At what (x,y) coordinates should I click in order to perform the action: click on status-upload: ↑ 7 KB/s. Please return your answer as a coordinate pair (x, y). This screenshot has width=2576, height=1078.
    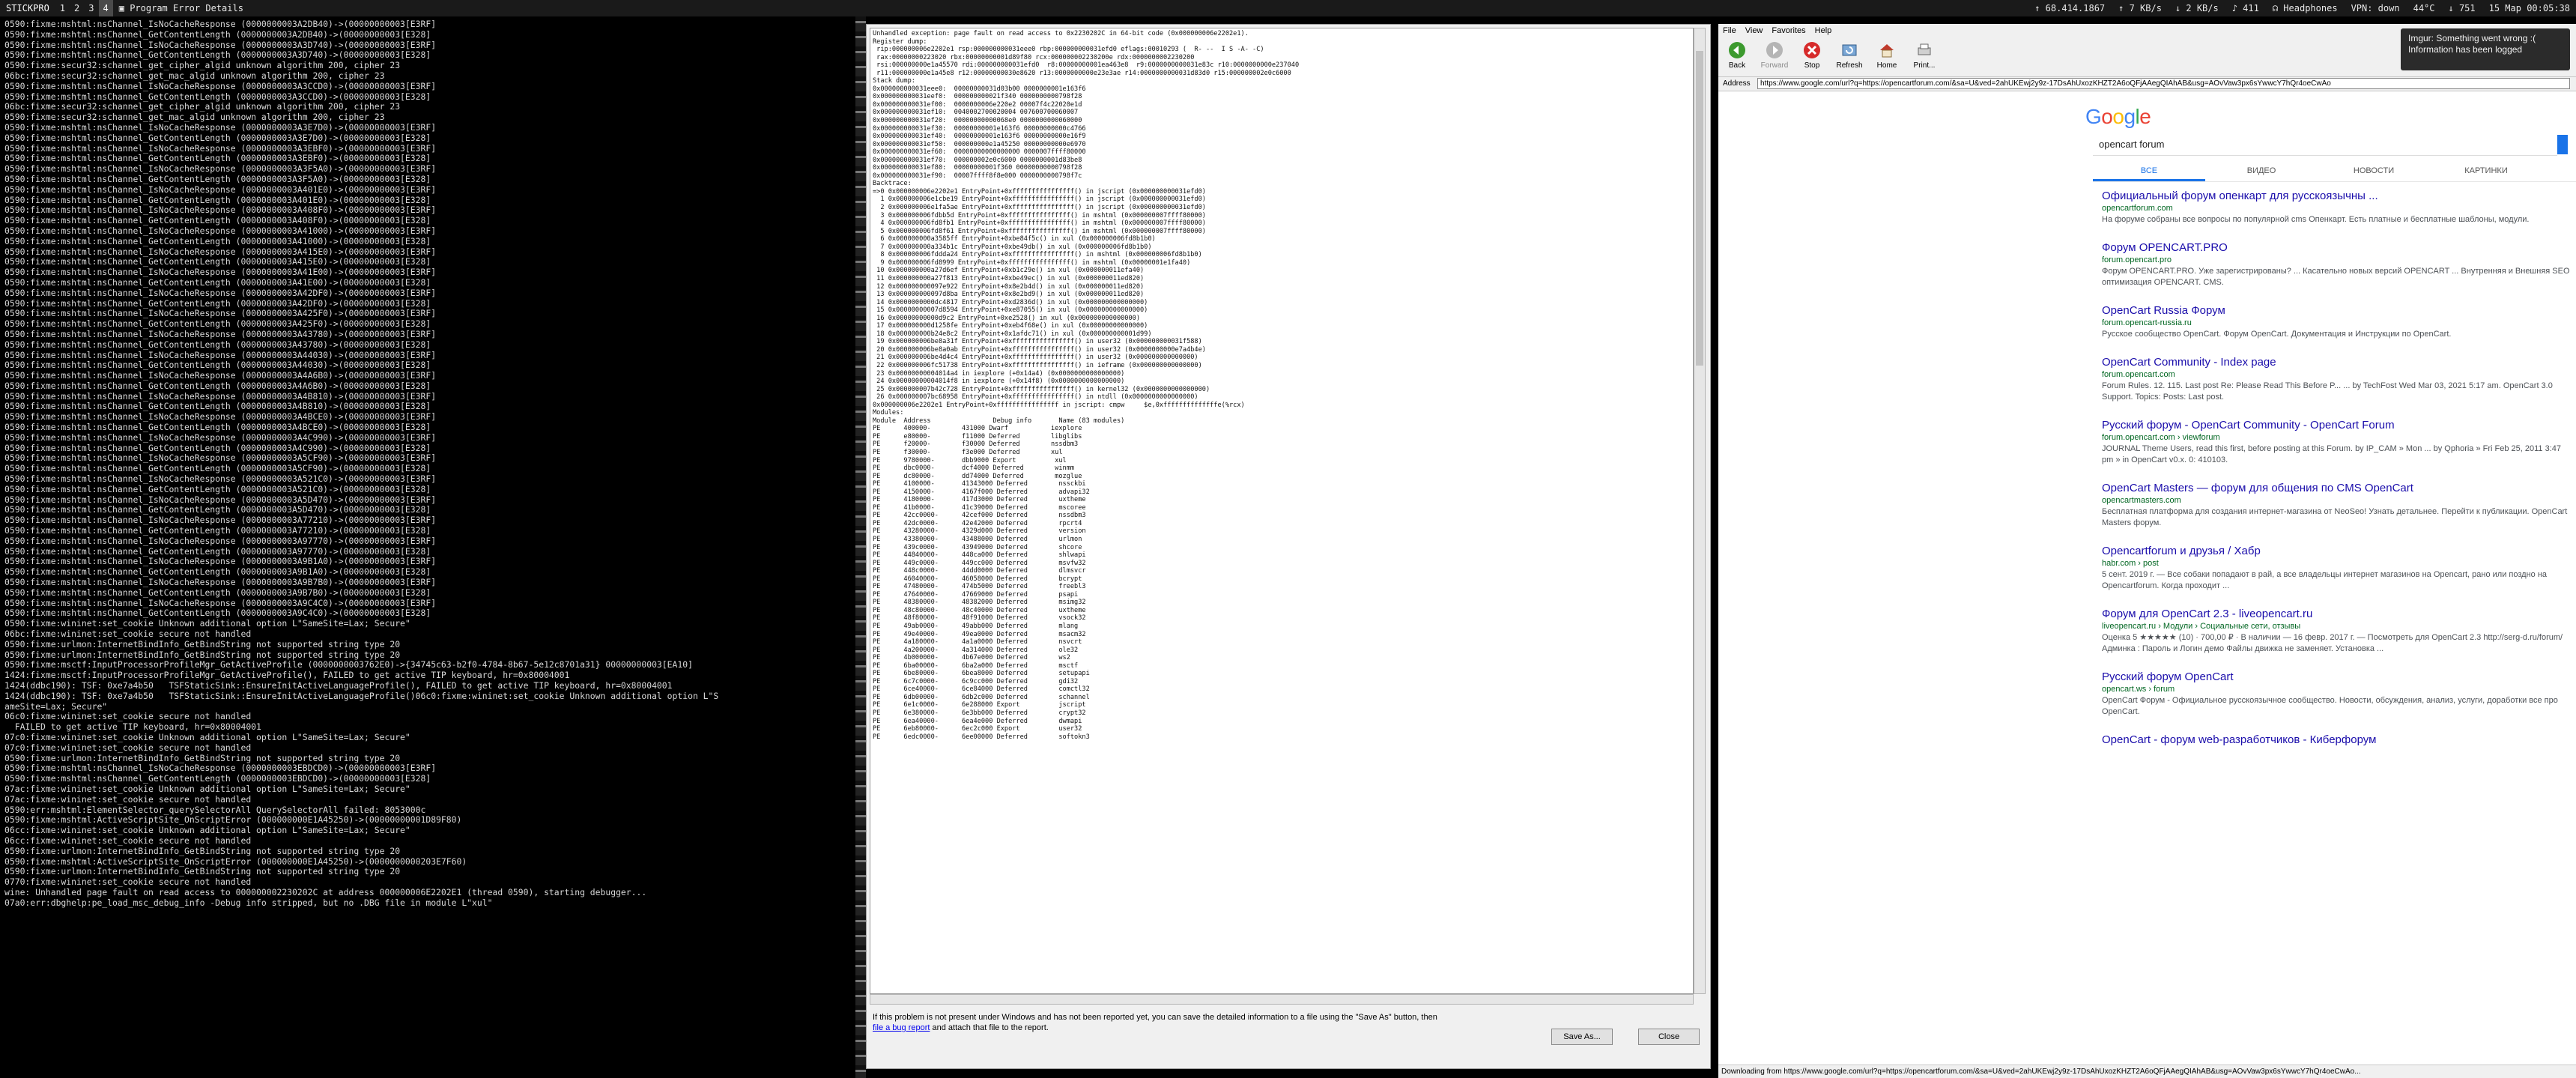
    Looking at the image, I should click on (2140, 8).